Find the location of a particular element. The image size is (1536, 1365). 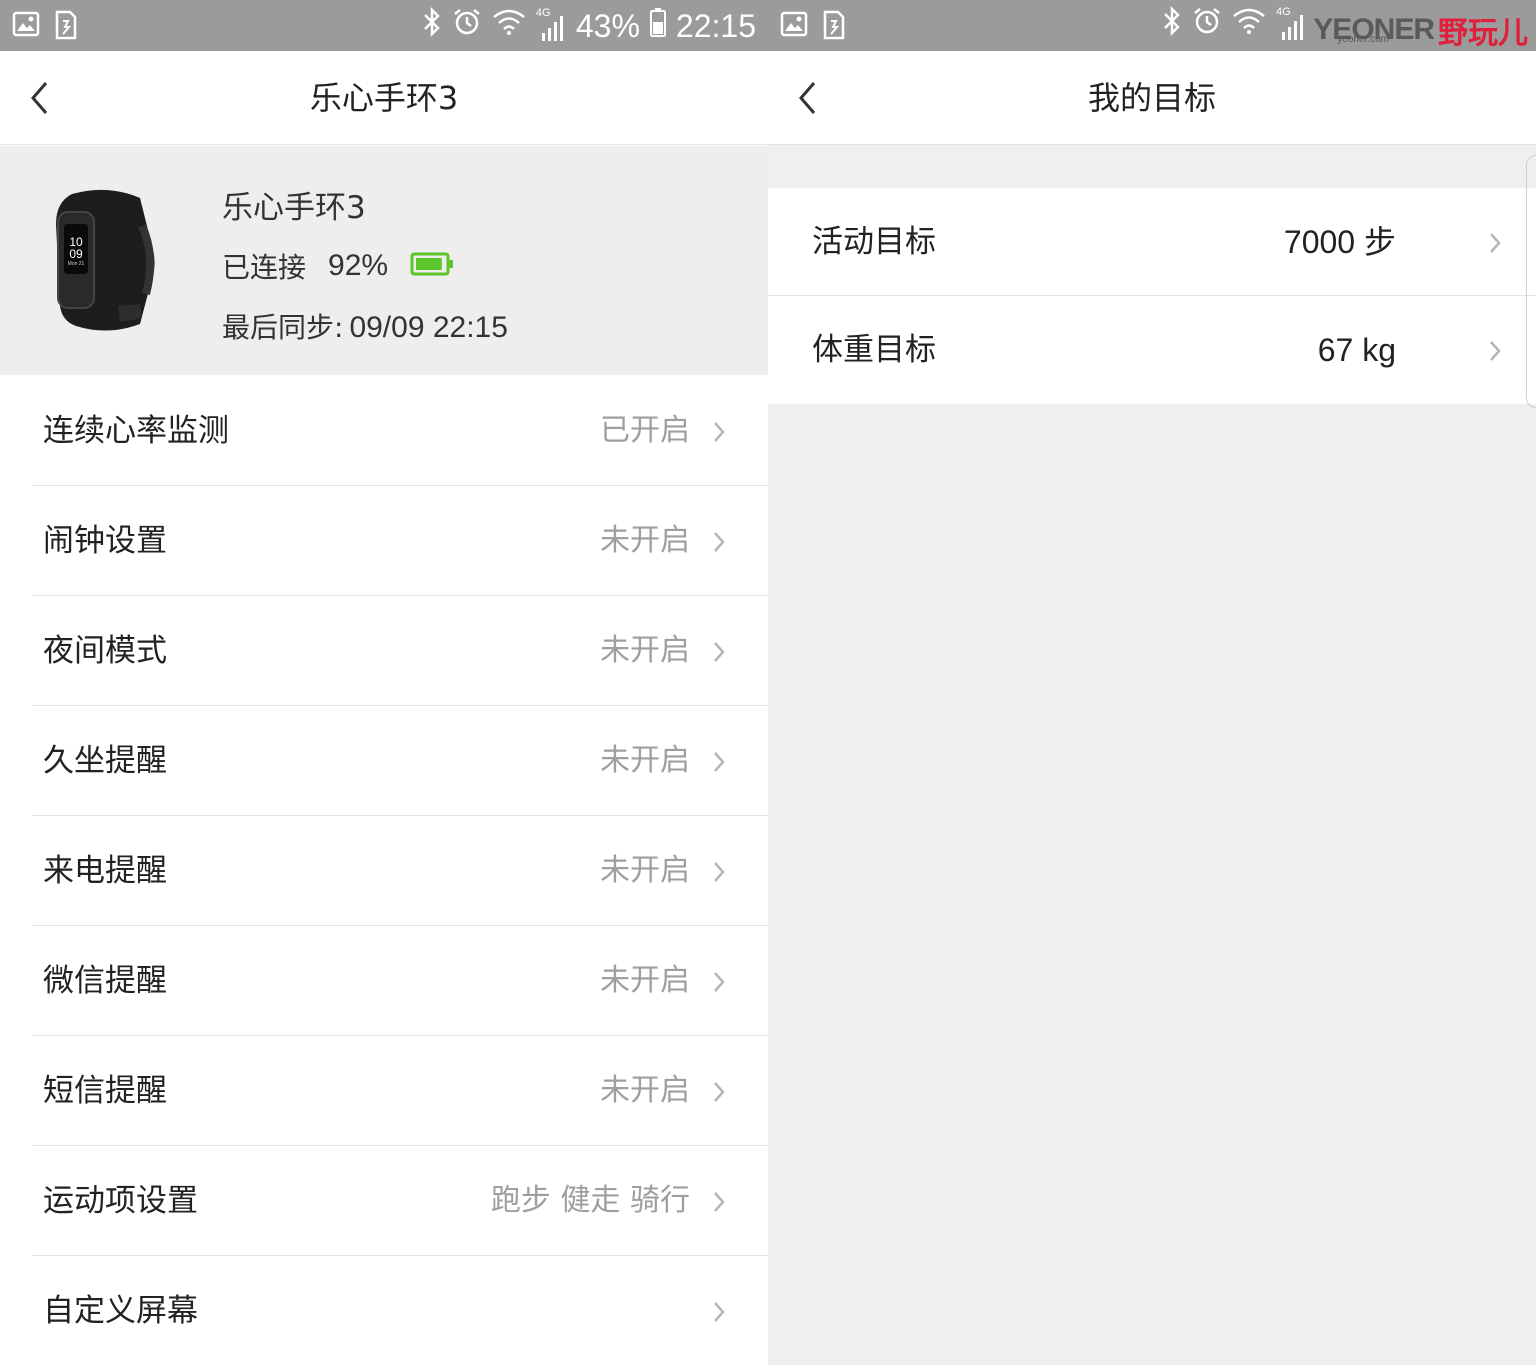

setting-value: 跑步 健走 骑行 is located at coordinates (590, 1200).